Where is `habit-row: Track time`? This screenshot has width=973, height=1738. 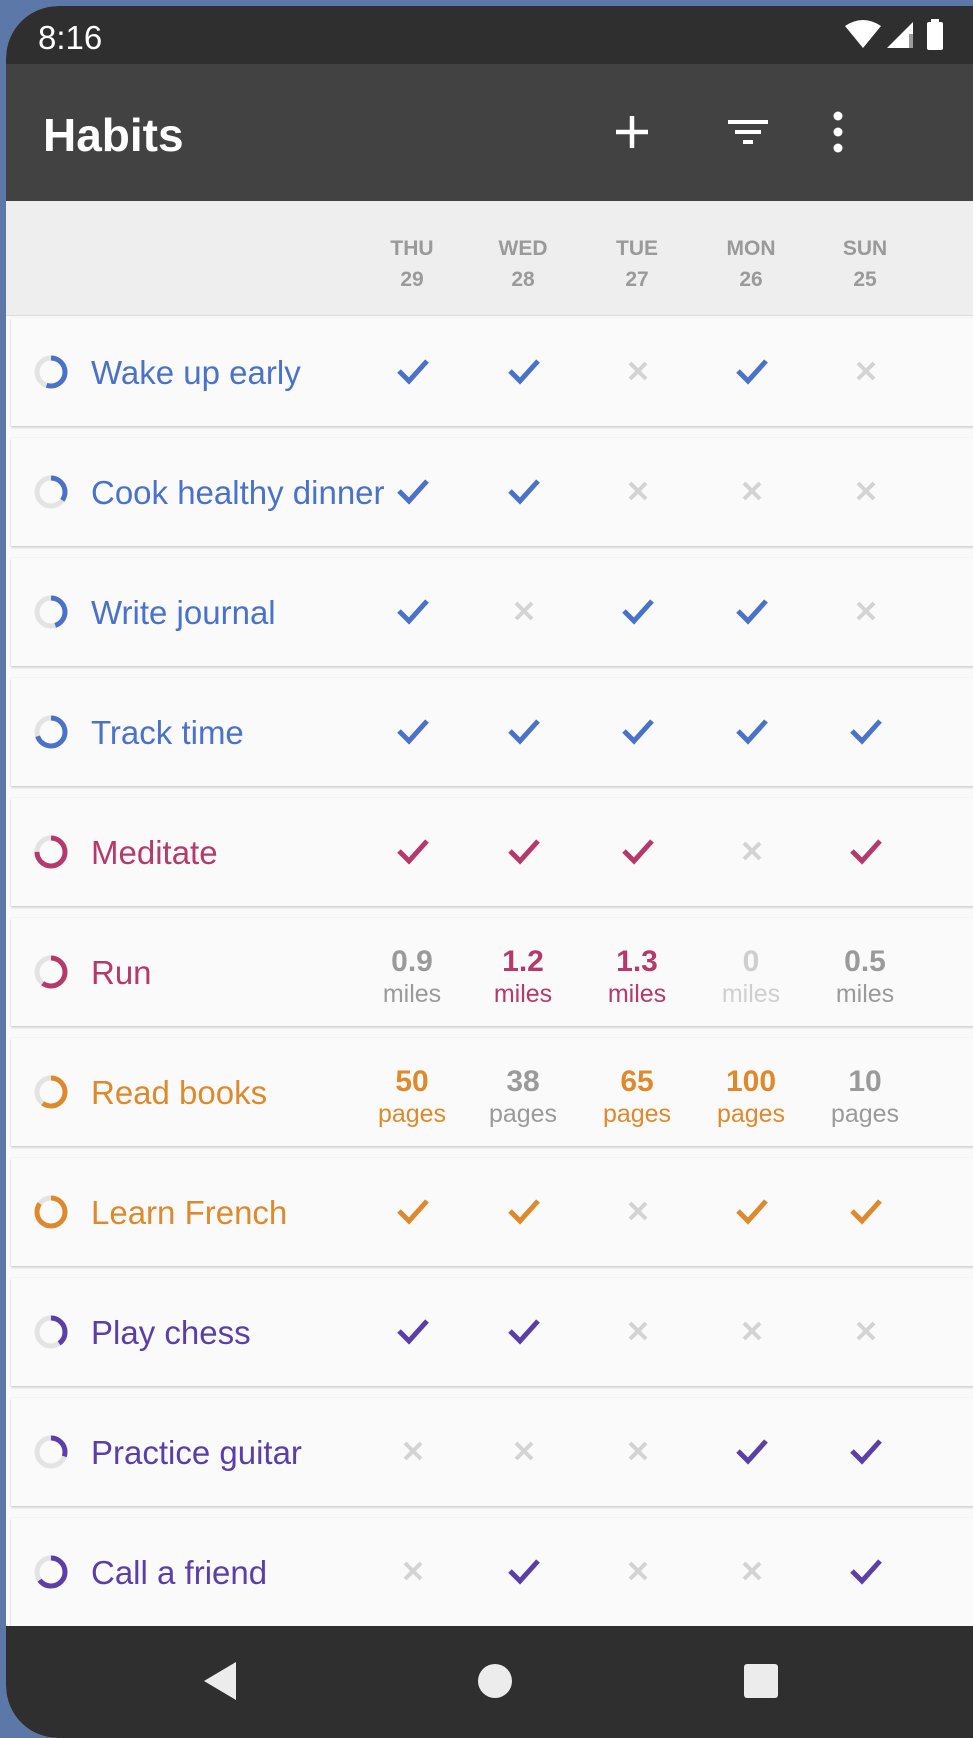 habit-row: Track time is located at coordinates (492, 732).